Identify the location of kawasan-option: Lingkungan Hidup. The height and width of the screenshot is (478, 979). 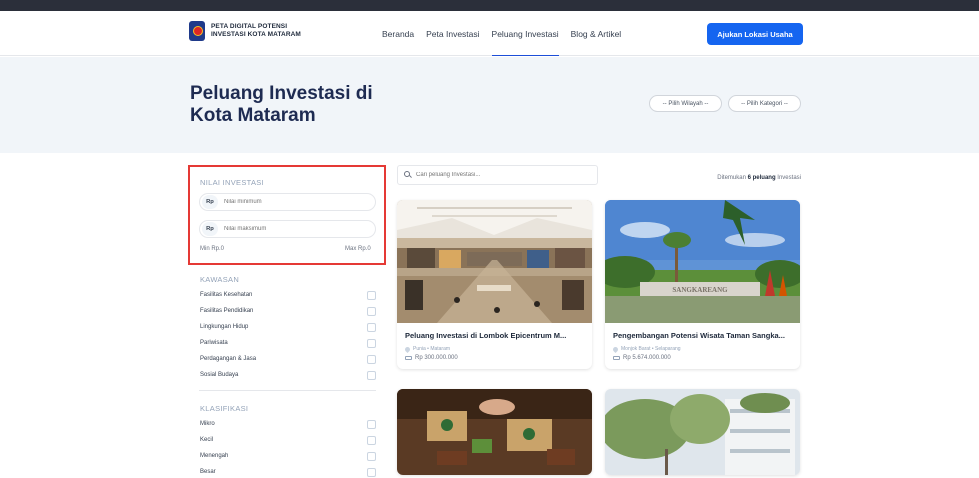
(288, 327).